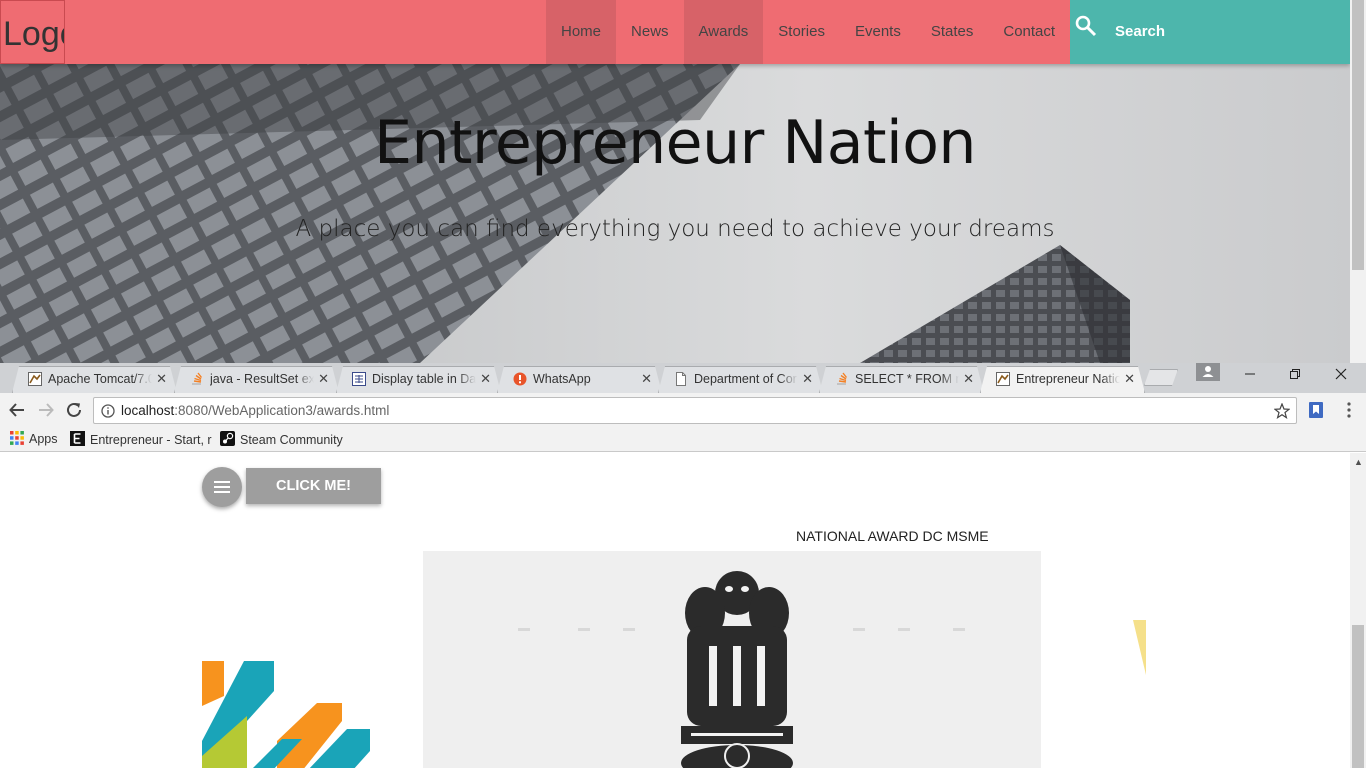 This screenshot has width=1366, height=768. I want to click on tab-title: Apache Tomcat/7.0, so click(100, 379).